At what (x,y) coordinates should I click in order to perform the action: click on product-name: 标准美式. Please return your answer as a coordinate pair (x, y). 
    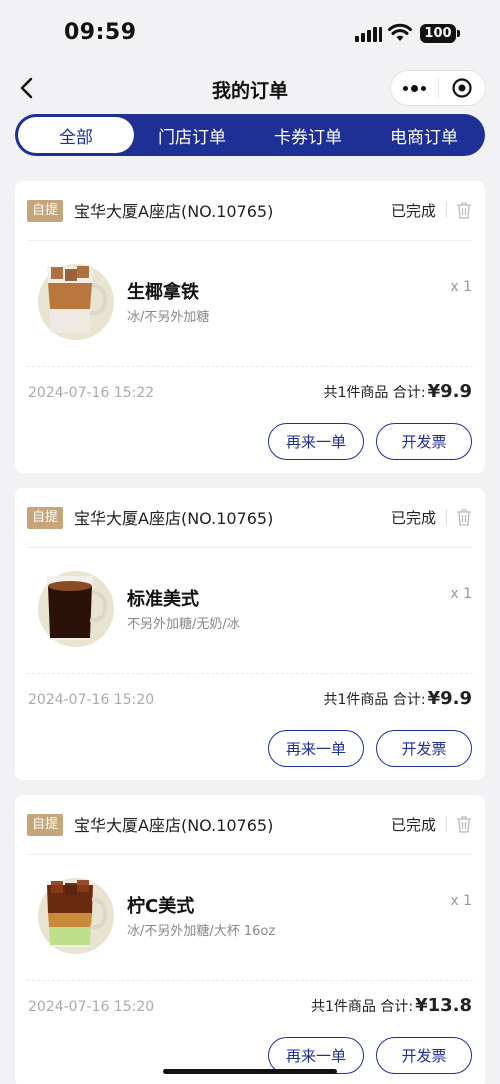
    Looking at the image, I should click on (163, 599).